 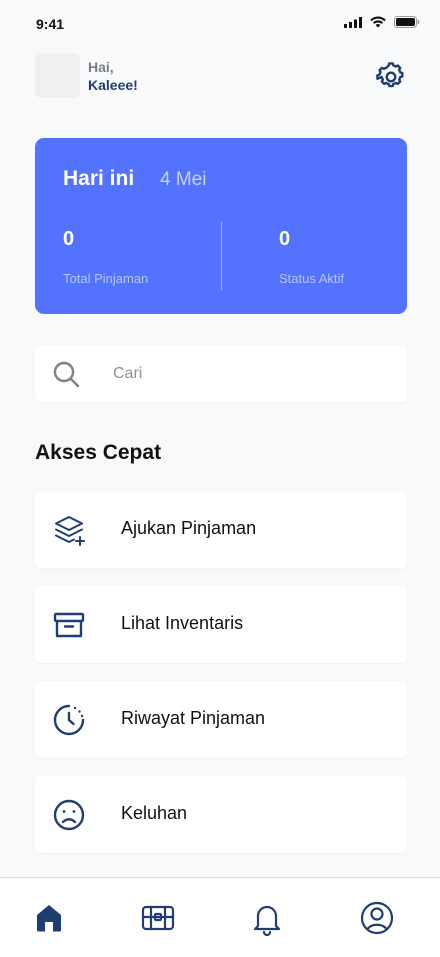 I want to click on greeting-text: Hai,, so click(x=101, y=67).